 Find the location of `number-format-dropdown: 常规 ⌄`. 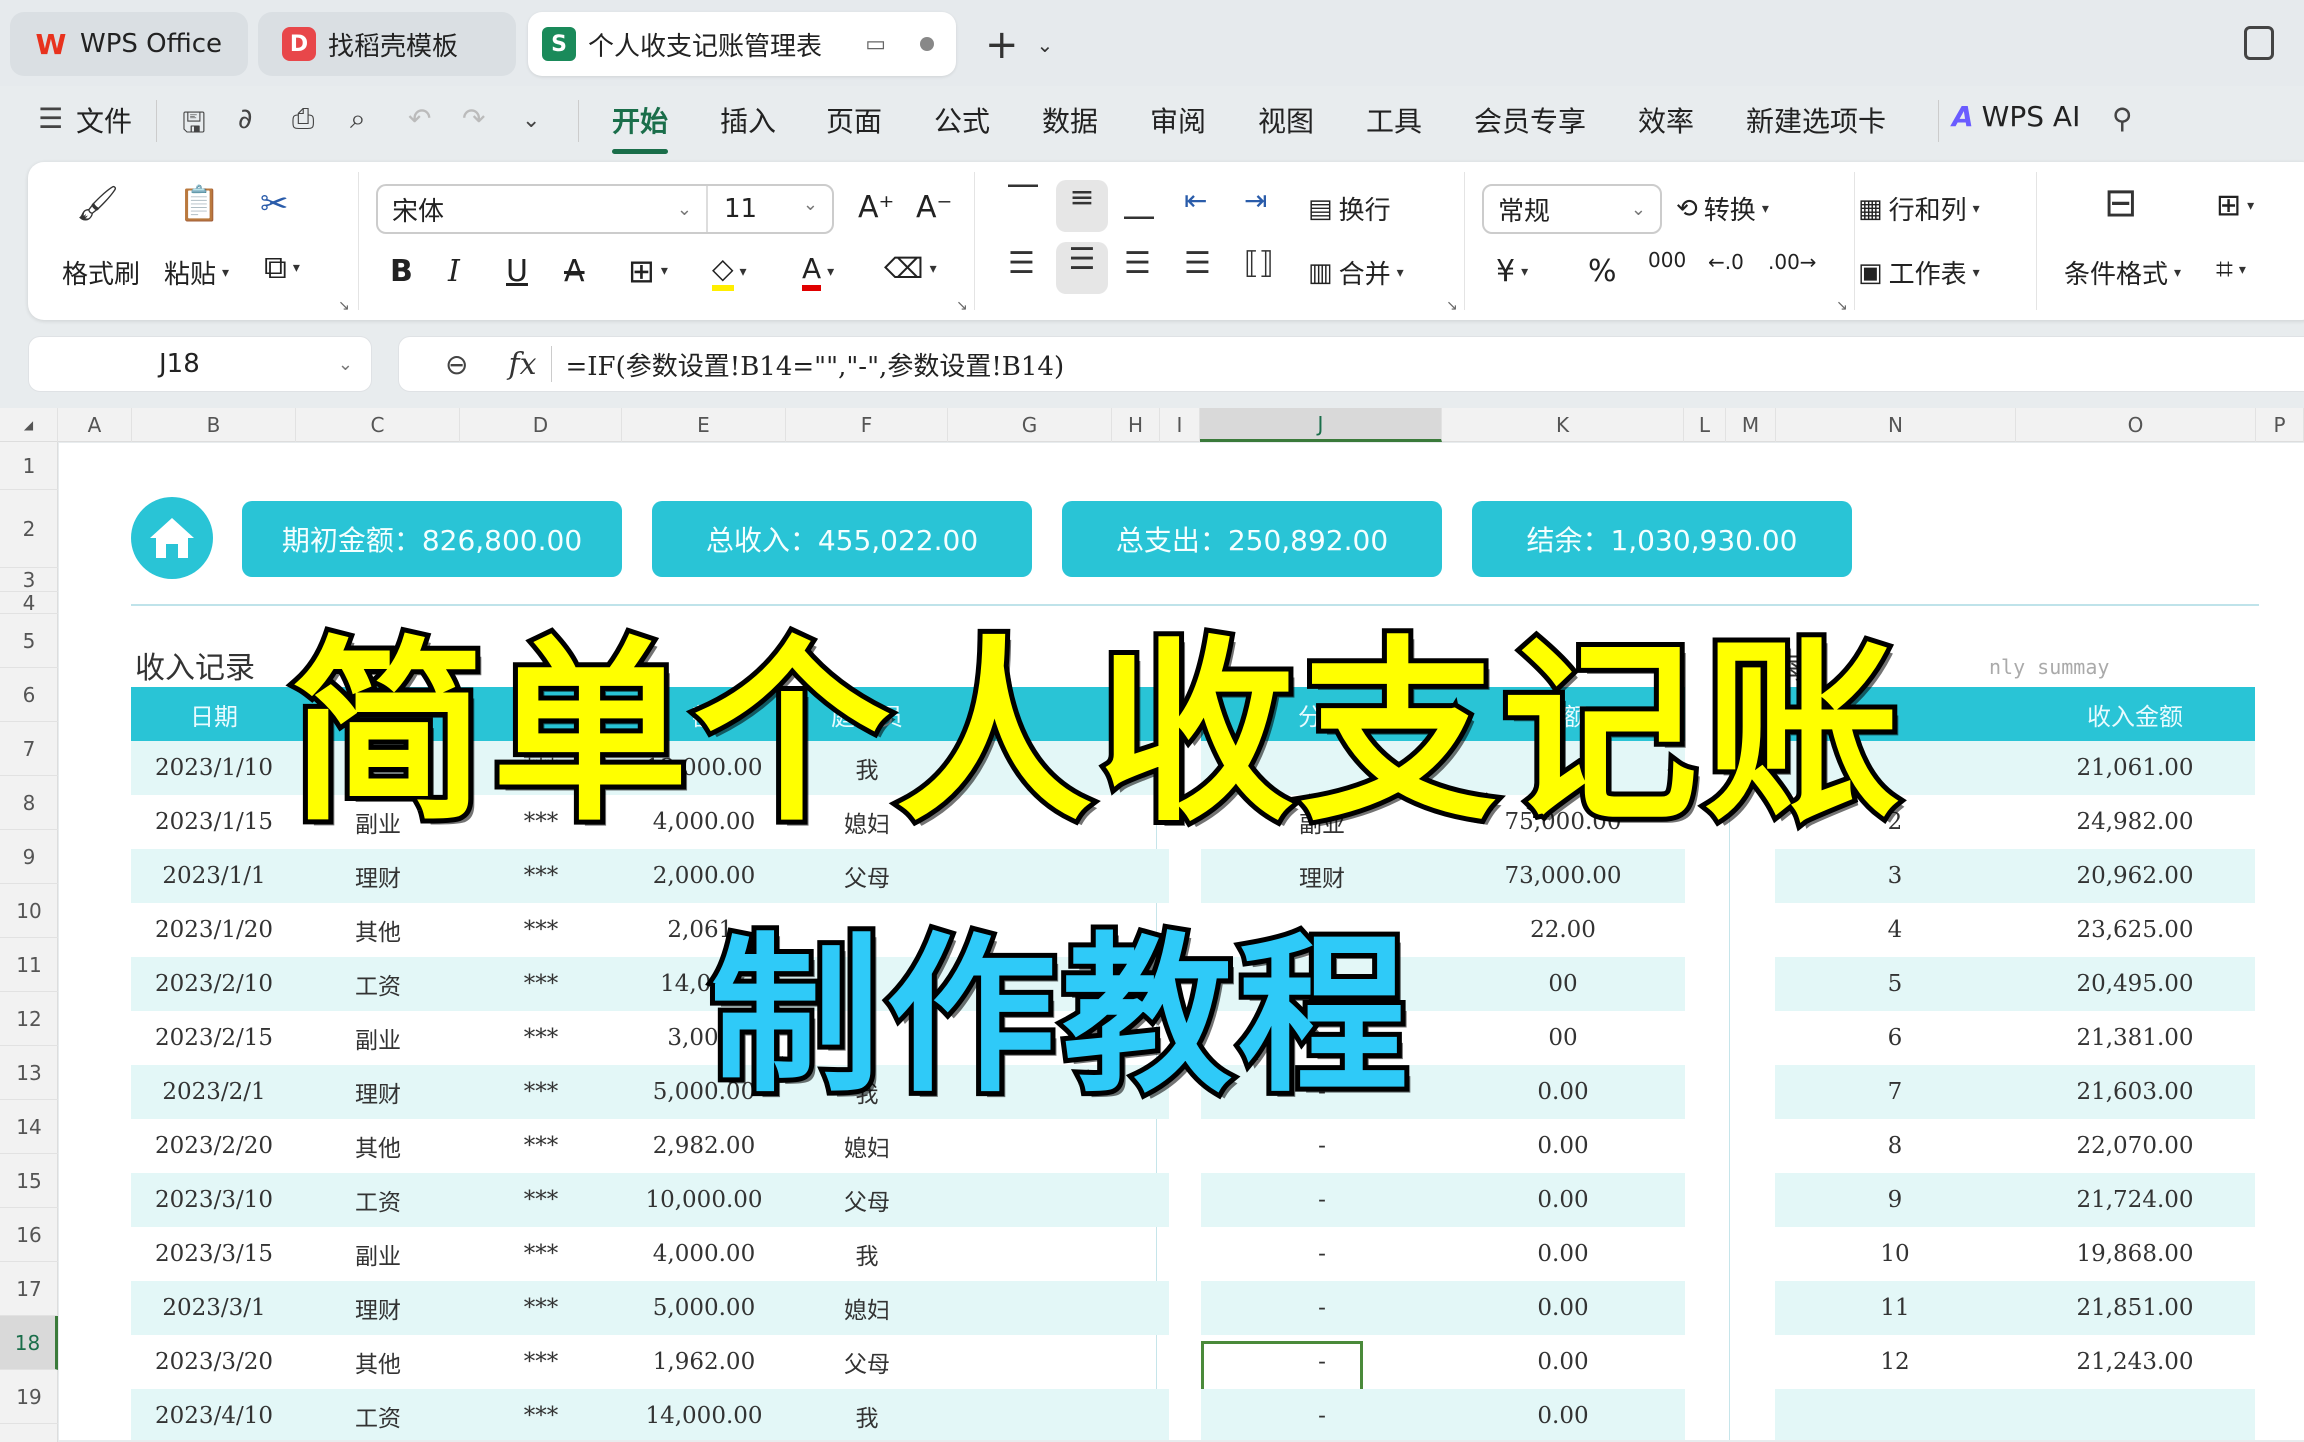

number-format-dropdown: 常规 ⌄ is located at coordinates (1572, 209).